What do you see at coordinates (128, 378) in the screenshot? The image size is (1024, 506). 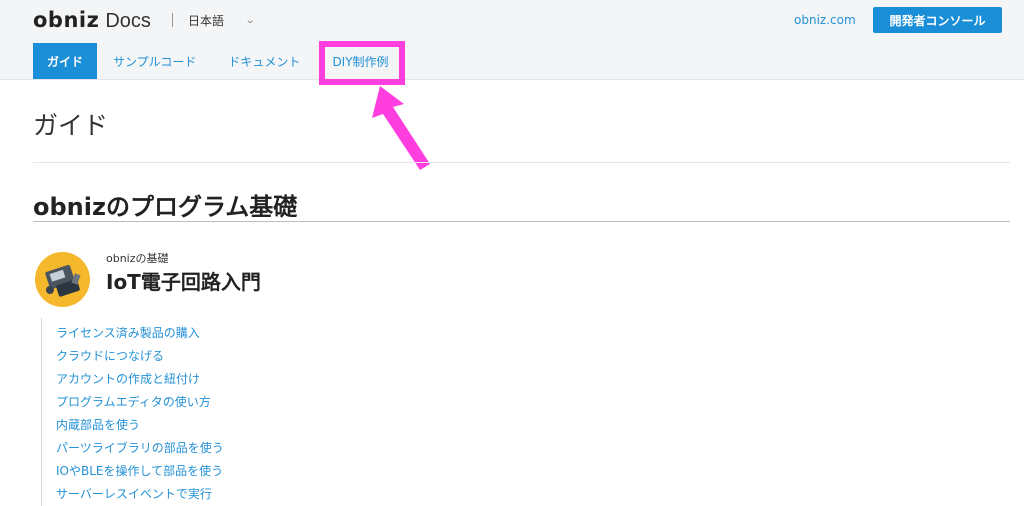 I see `list-item: アカウントの作成と紐付け` at bounding box center [128, 378].